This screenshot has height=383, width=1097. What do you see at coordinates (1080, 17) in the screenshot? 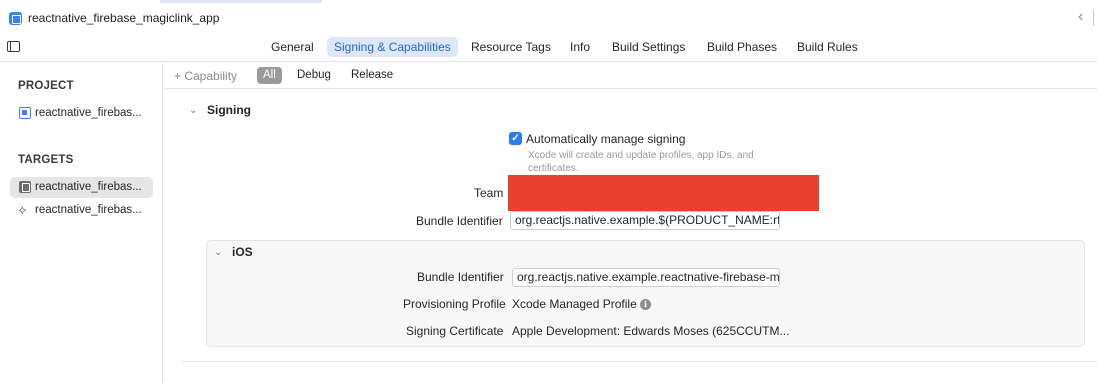
I see `chevron-left-icon: ‹` at bounding box center [1080, 17].